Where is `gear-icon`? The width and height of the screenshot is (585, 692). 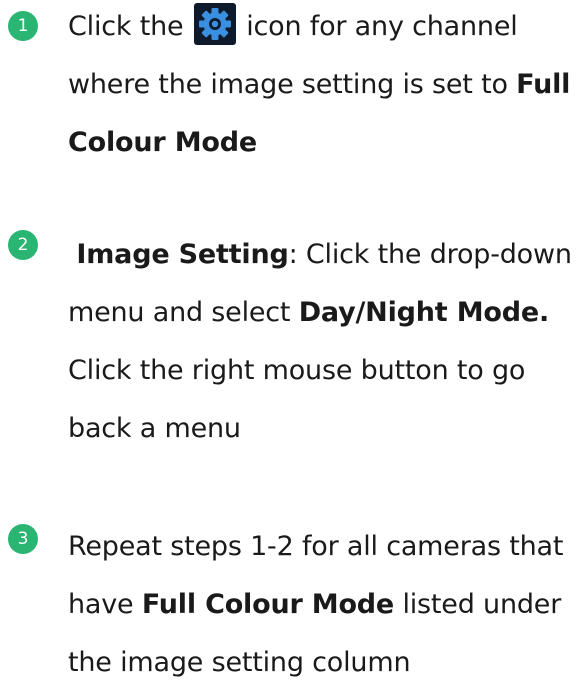
gear-icon is located at coordinates (214, 23).